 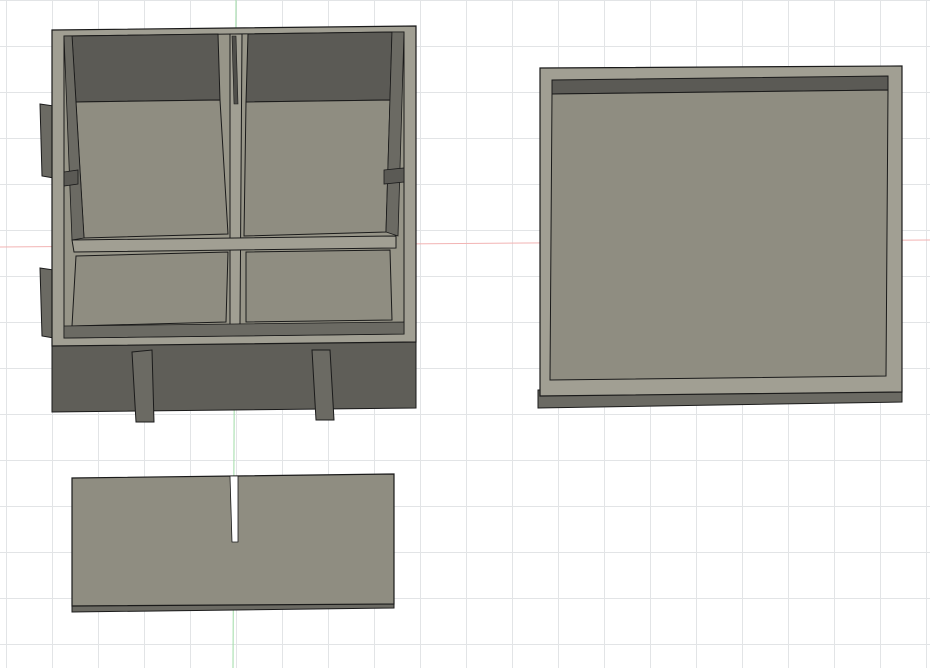 I want to click on compartment-tr-back-wall, so click(x=319, y=67).